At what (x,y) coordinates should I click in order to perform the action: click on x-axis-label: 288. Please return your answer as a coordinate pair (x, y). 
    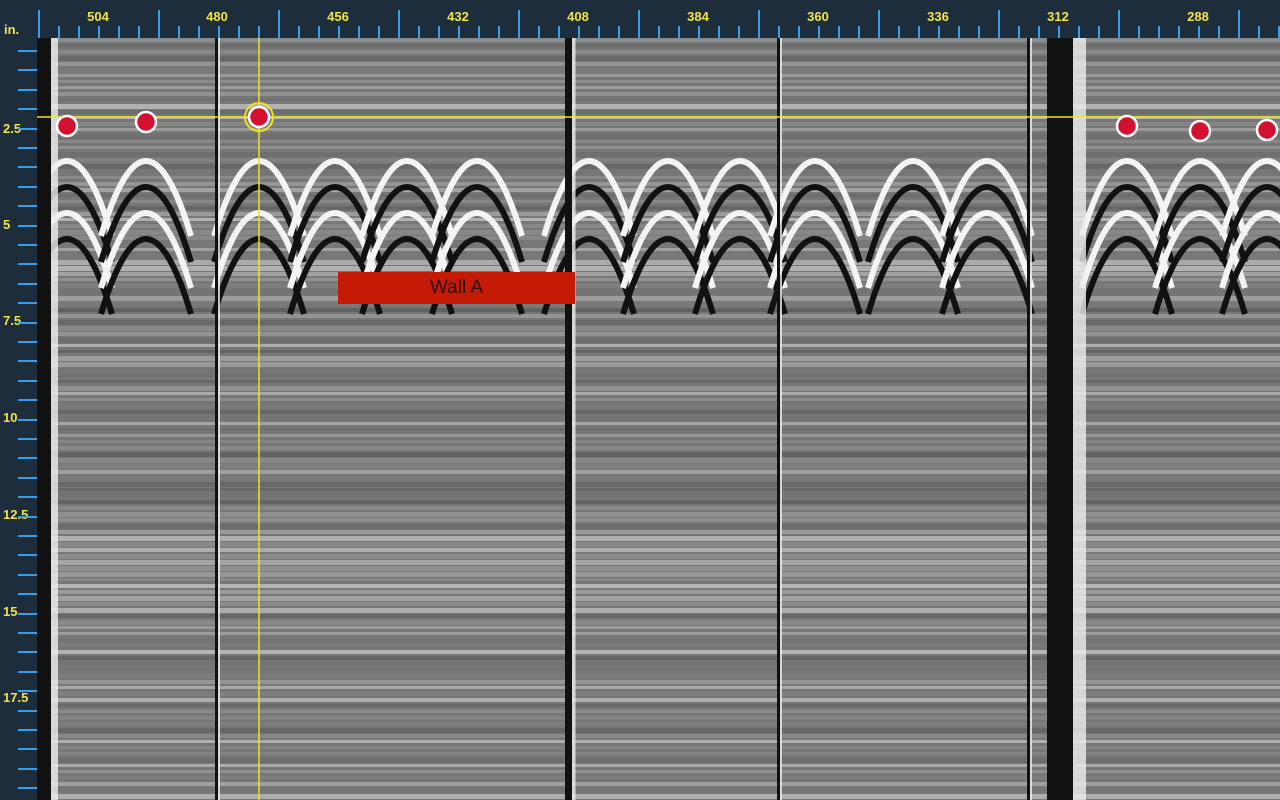
    Looking at the image, I should click on (1198, 16).